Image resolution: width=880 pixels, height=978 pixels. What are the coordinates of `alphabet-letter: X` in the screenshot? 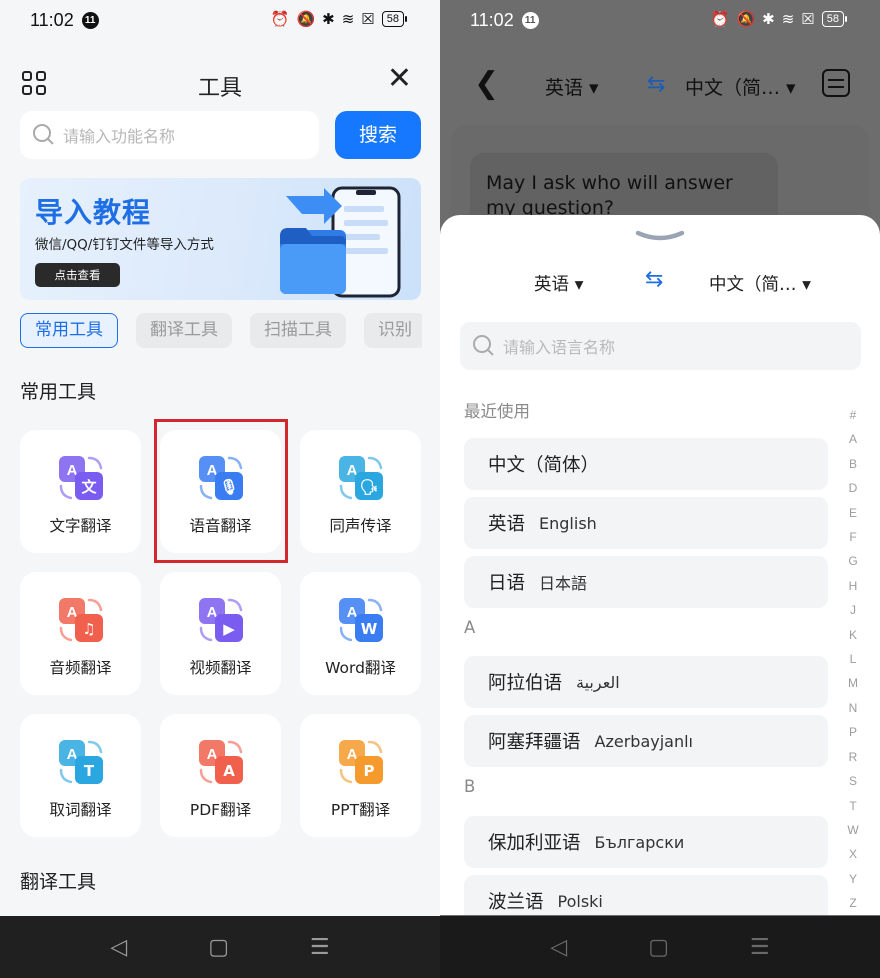 It's located at (853, 854).